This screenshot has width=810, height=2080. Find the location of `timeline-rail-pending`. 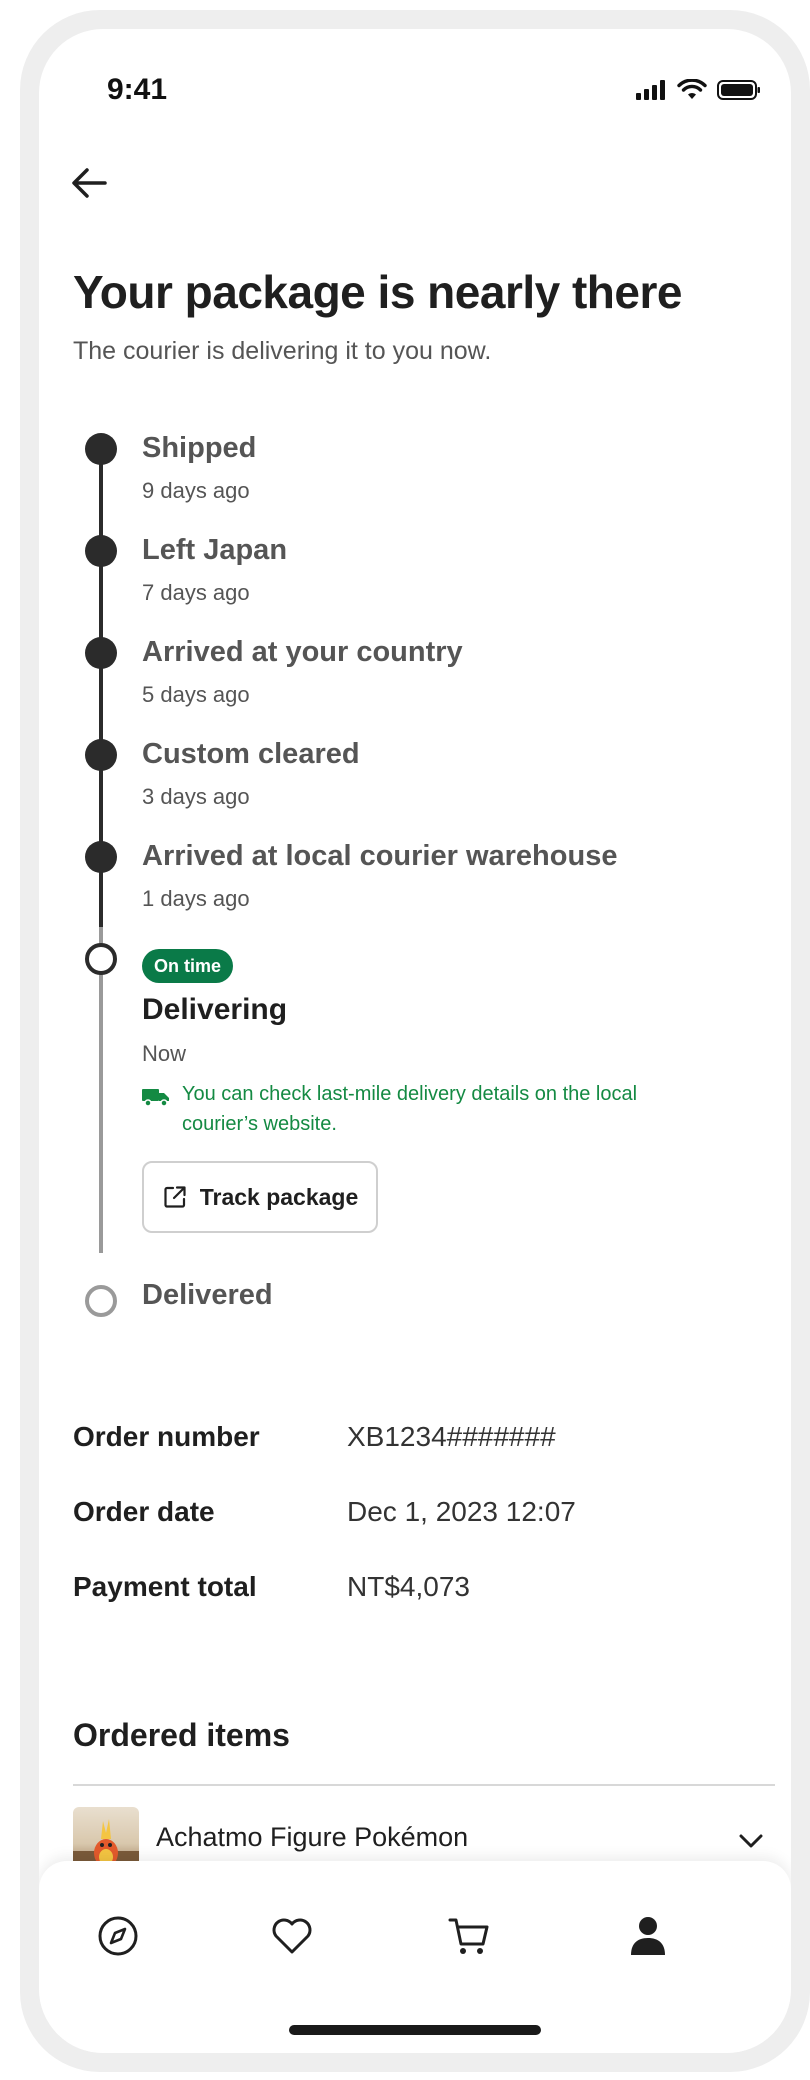

timeline-rail-pending is located at coordinates (101, 1090).